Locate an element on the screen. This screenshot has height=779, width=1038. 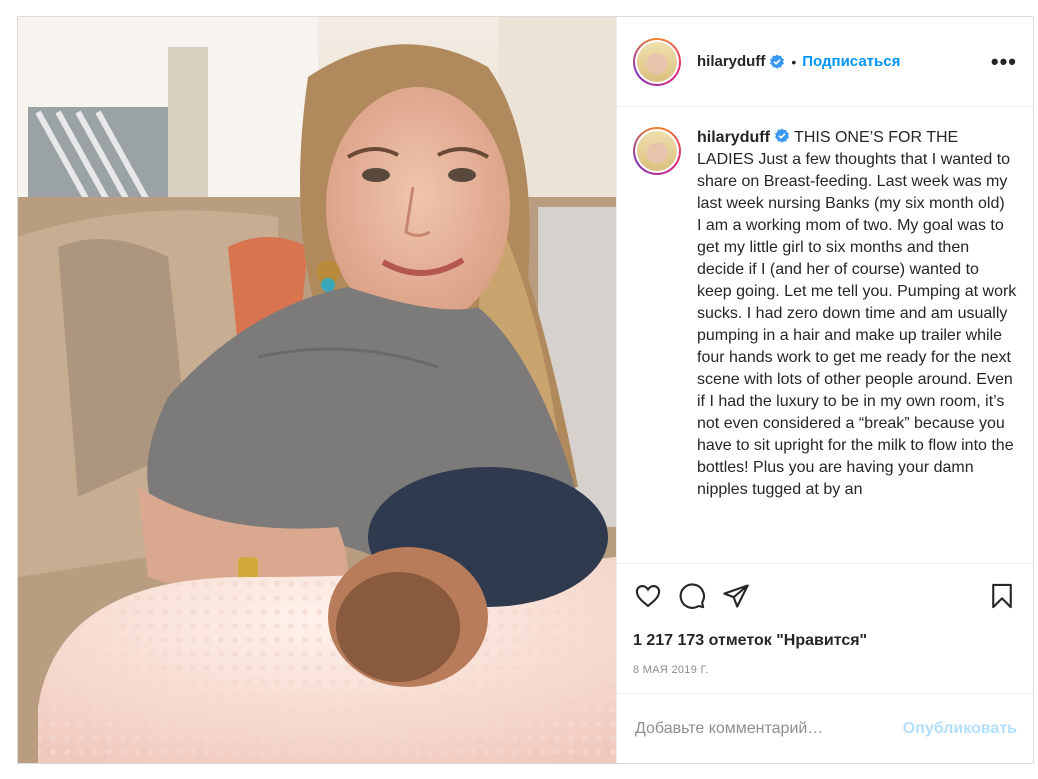
comment-input is located at coordinates (768, 728).